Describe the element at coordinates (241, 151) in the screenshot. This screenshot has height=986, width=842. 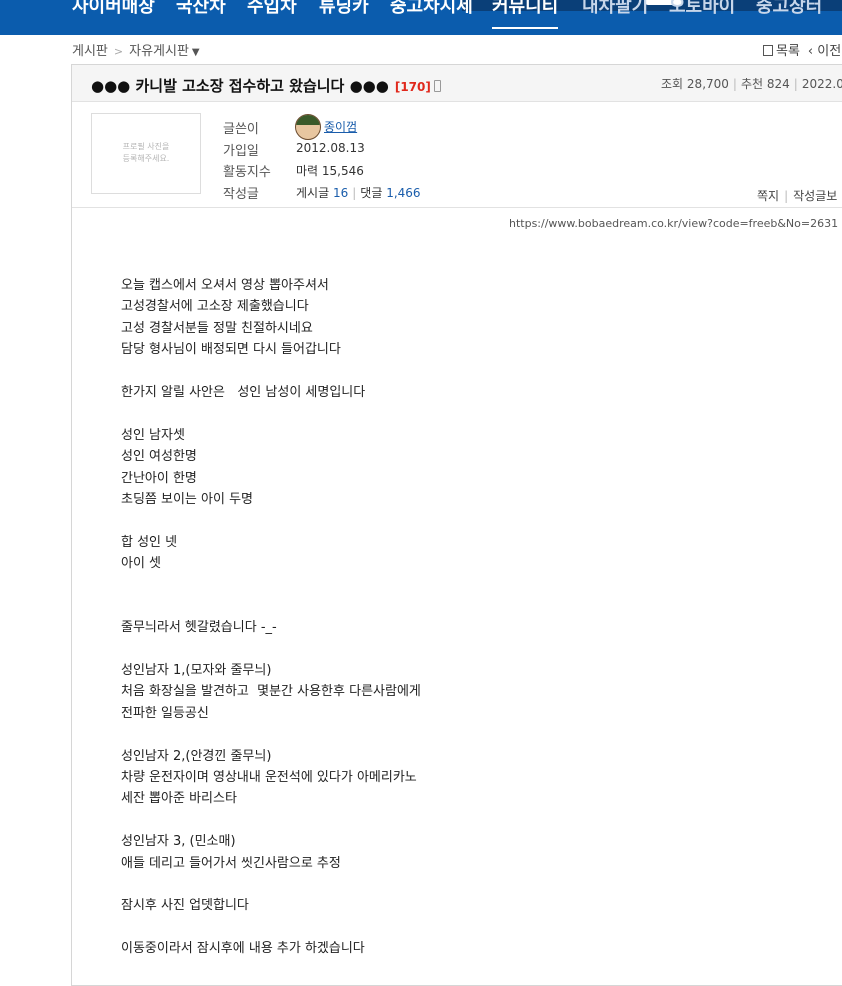
I see `joined-label: 가입일` at that location.